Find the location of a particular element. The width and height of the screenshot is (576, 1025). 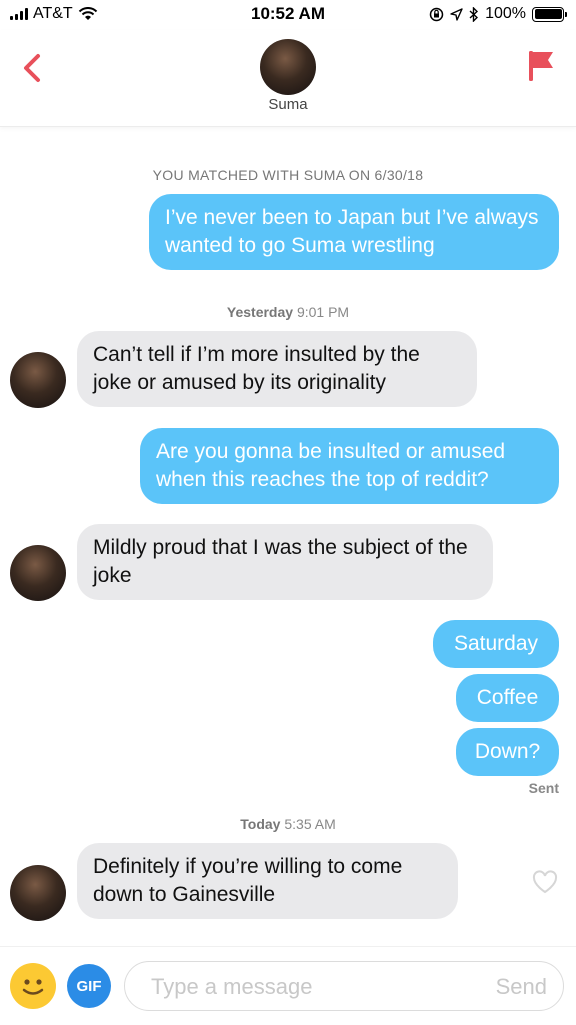

timestamp: Today 5:35 AM is located at coordinates (288, 824).